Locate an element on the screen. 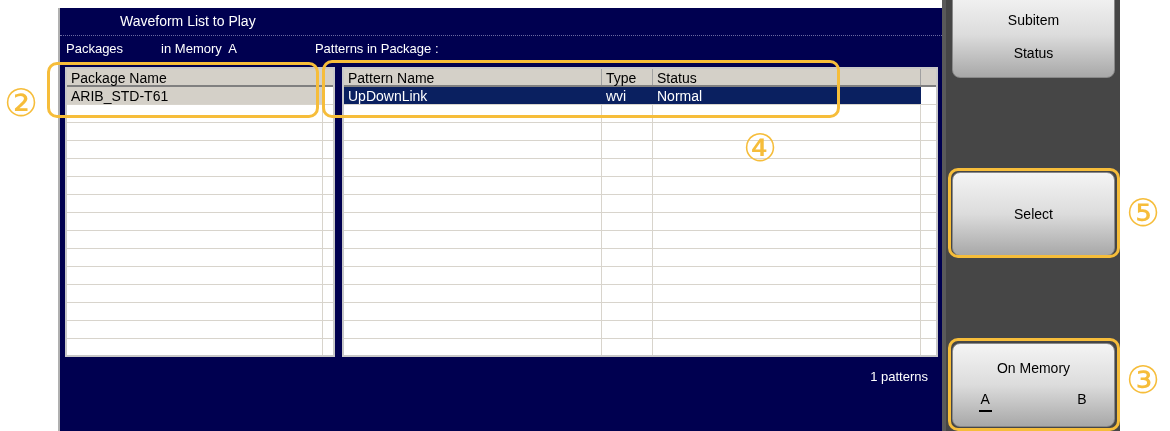 This screenshot has width=1170, height=431. subitem-status-button: Subitem Status is located at coordinates (1033, 39).